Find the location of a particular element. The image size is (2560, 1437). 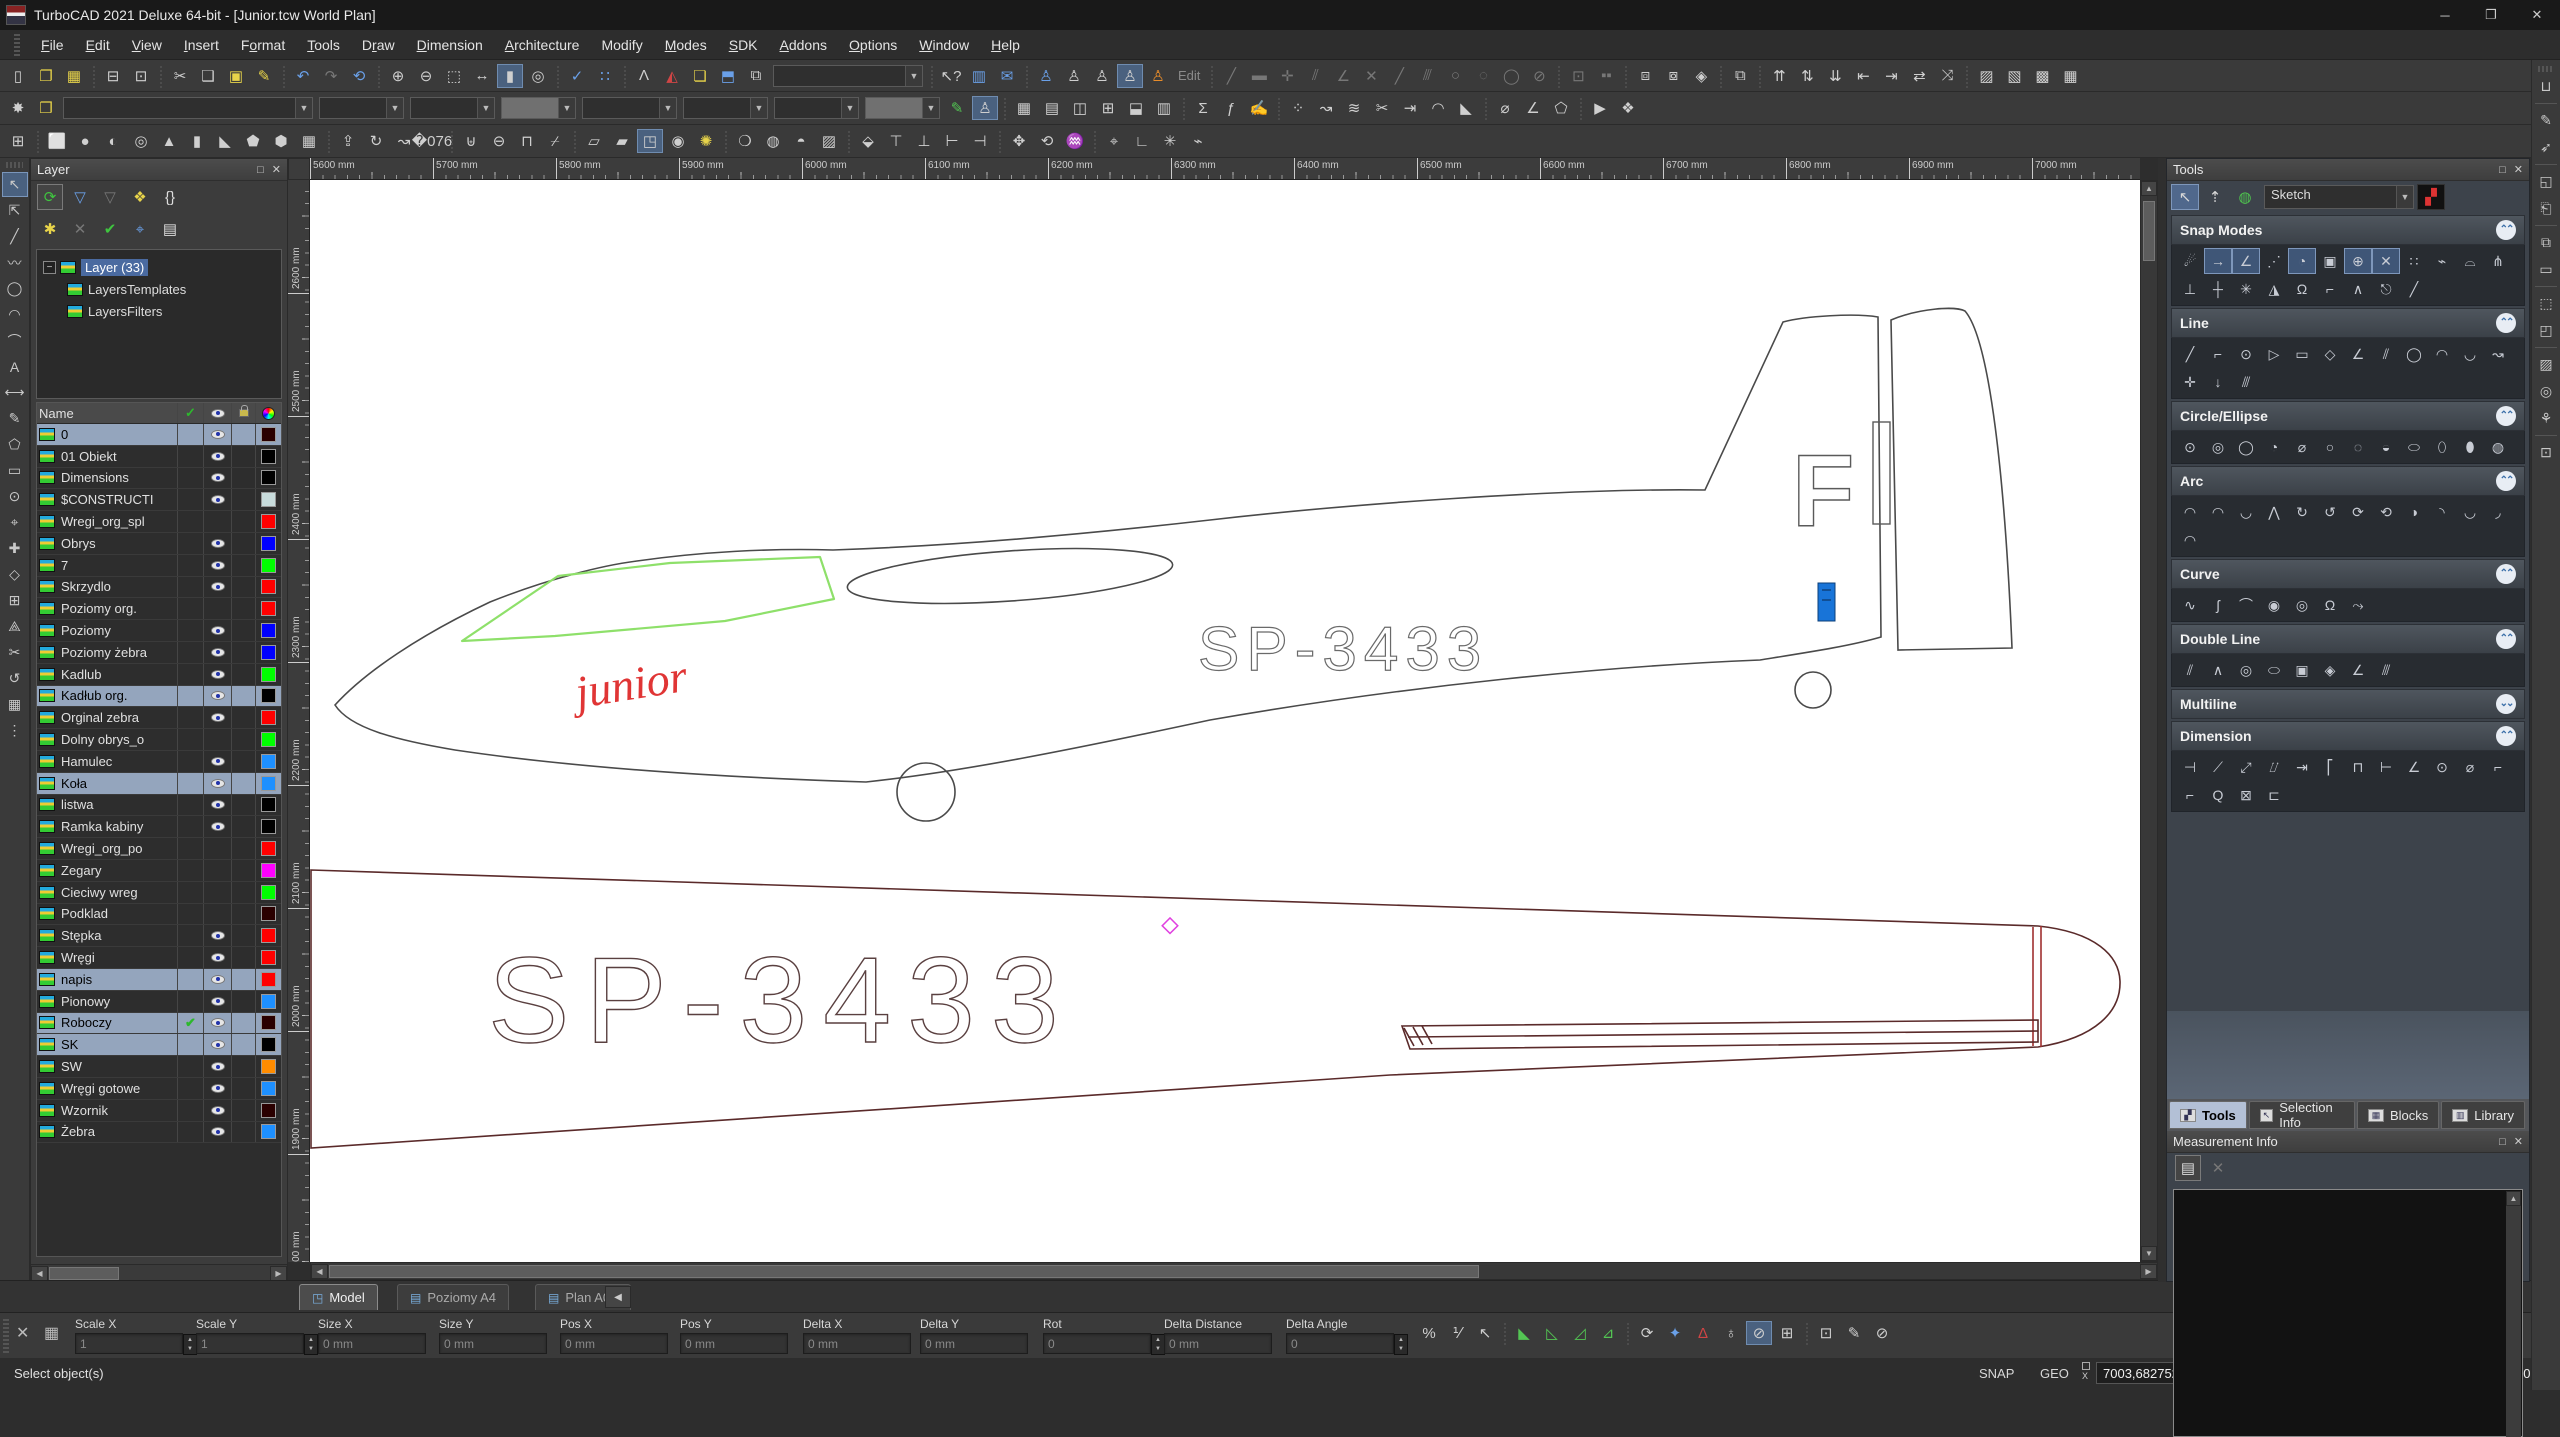

layer-combo: ▼ is located at coordinates (188, 108).